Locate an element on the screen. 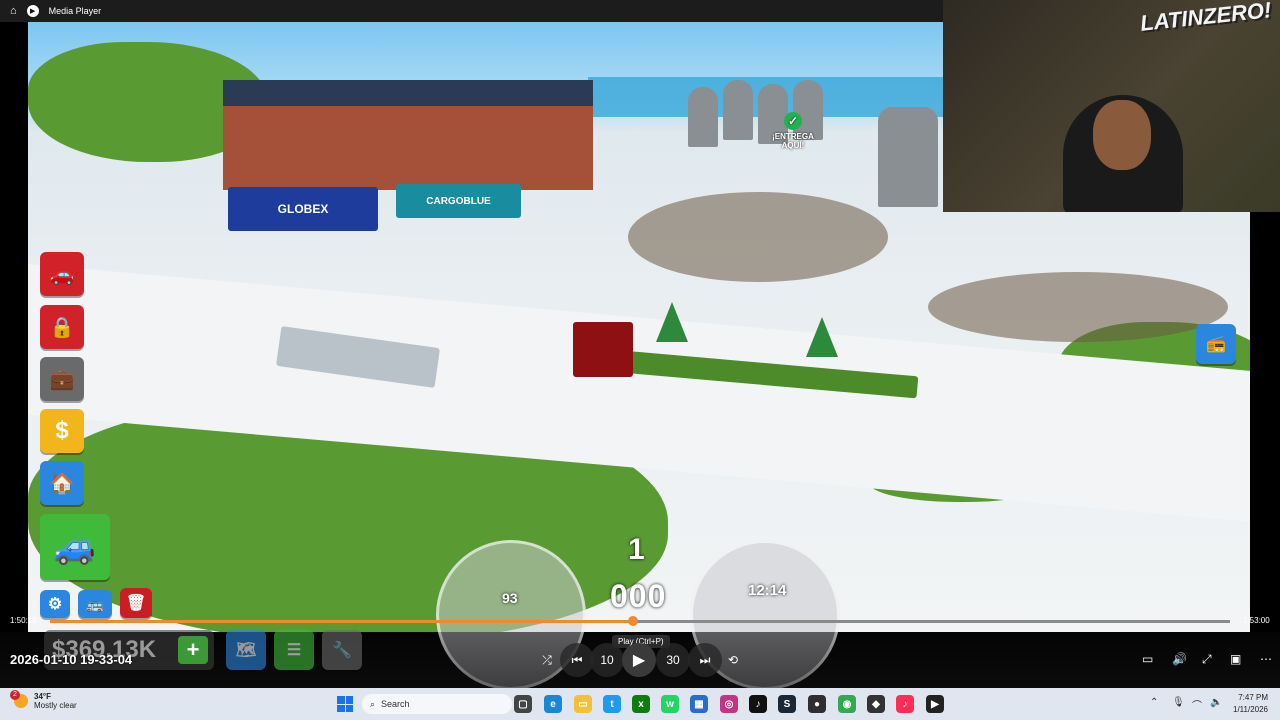 The height and width of the screenshot is (720, 1280). store-icon: ▦ is located at coordinates (699, 704).